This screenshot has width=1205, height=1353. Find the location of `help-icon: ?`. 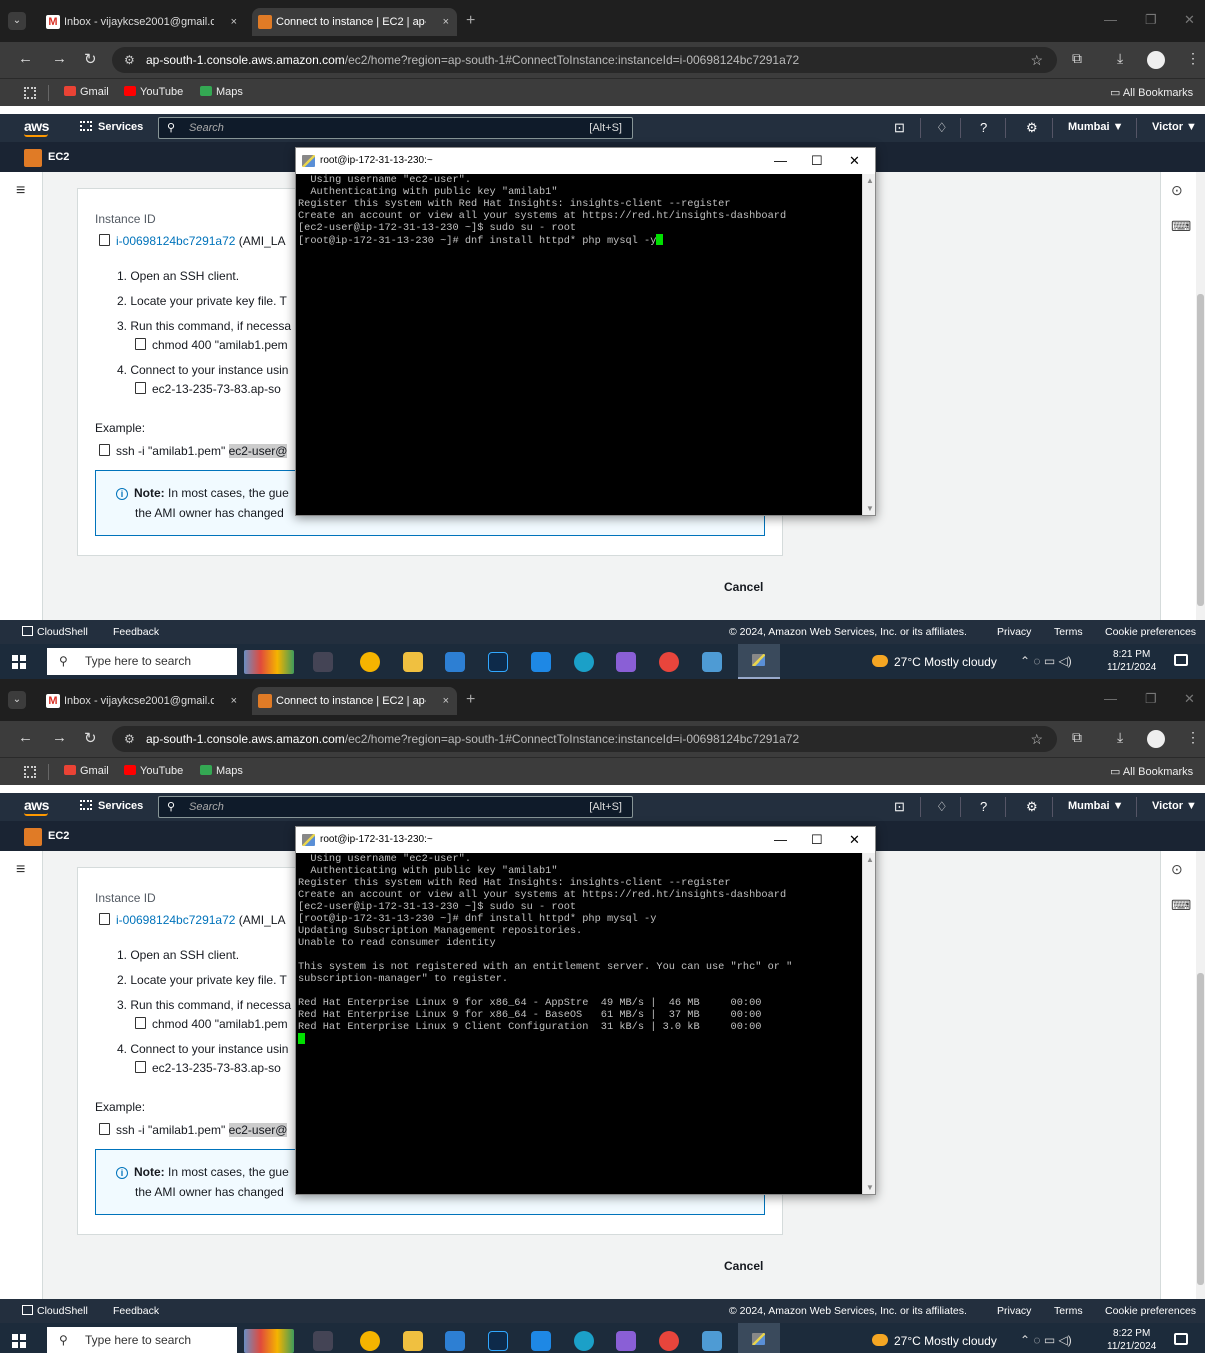

help-icon: ? is located at coordinates (983, 127).